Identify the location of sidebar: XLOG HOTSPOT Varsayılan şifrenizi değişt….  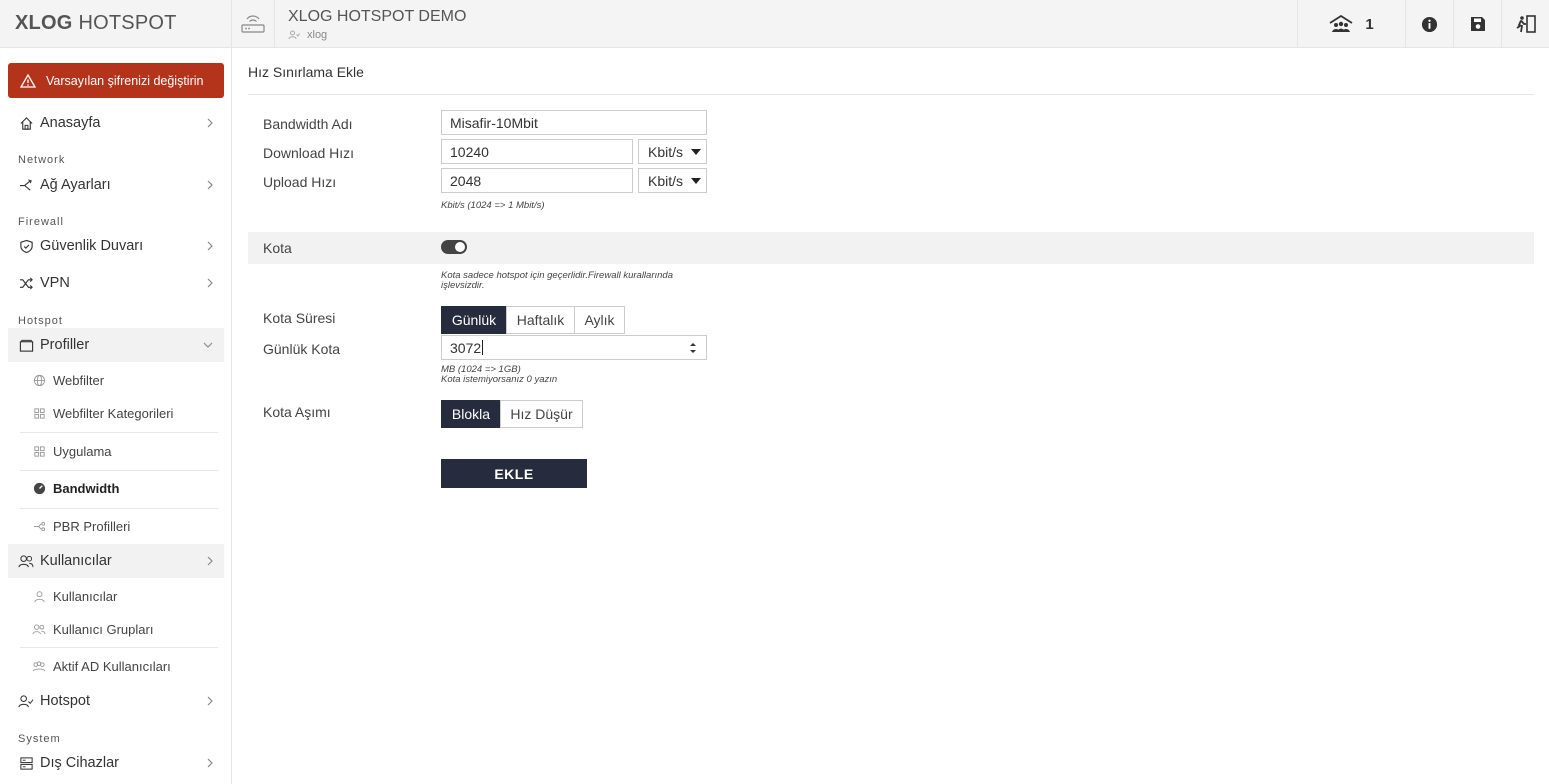
(116, 392).